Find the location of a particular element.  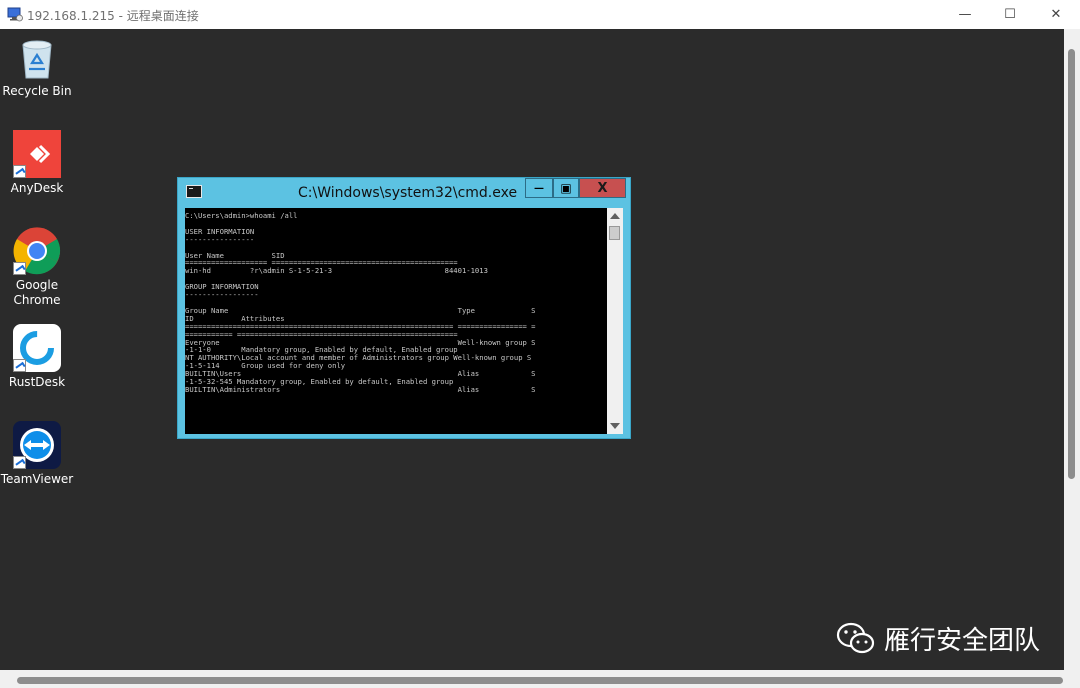

scroll-down-arrow-icon is located at coordinates (615, 426).